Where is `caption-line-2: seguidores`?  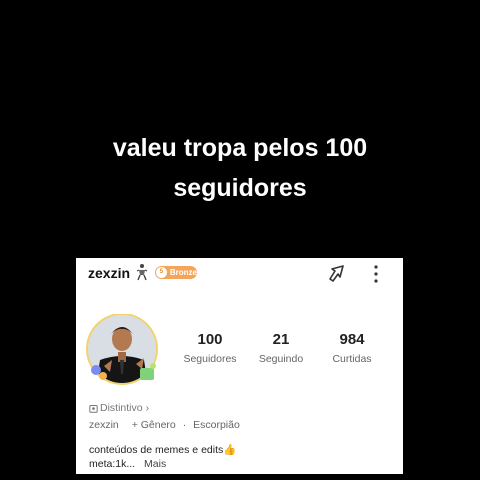 caption-line-2: seguidores is located at coordinates (240, 188).